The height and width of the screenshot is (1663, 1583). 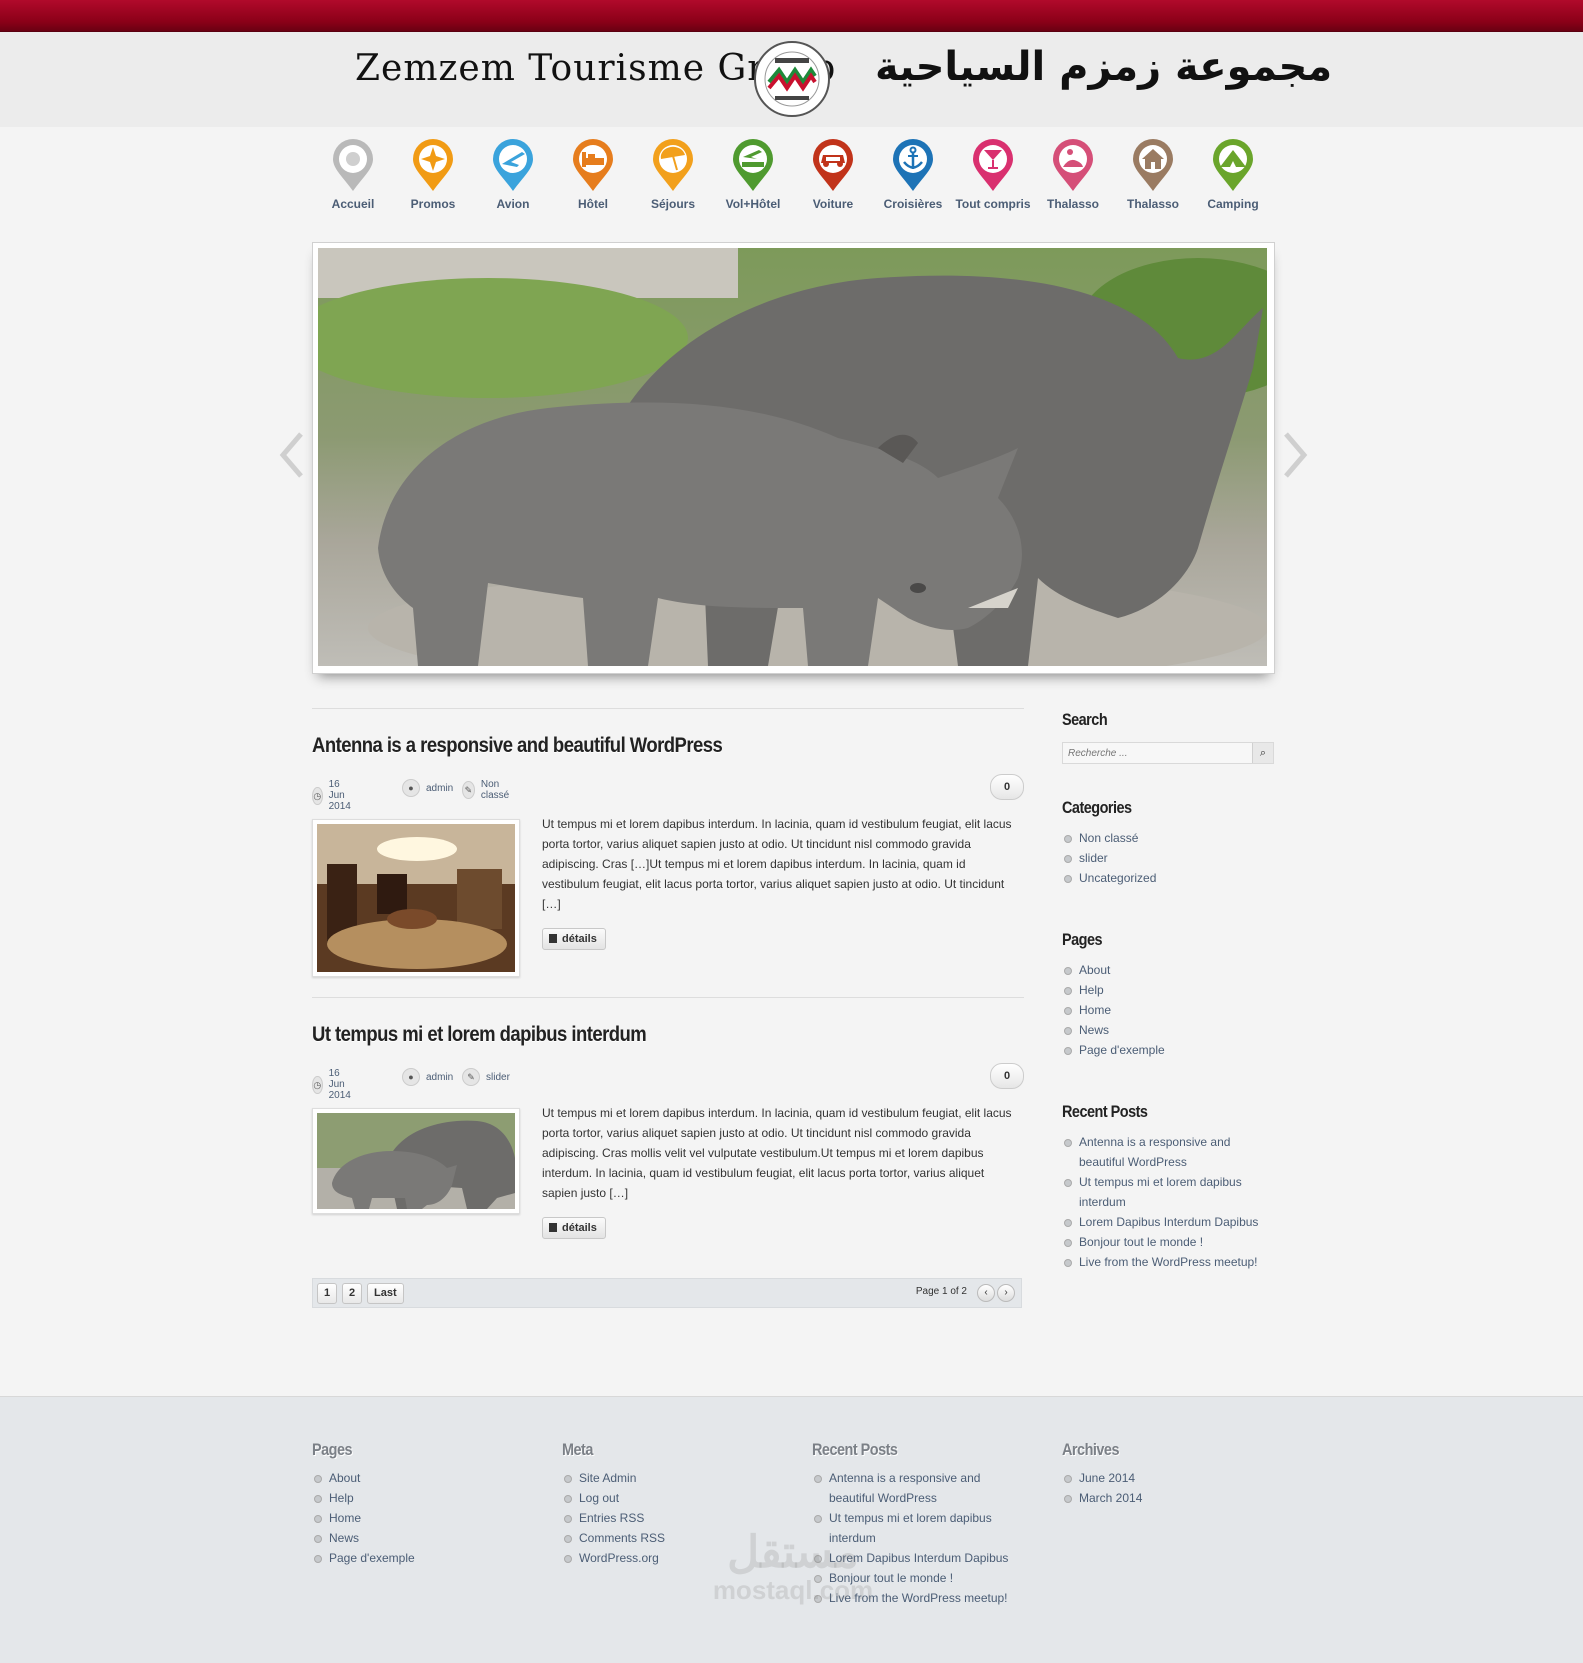 What do you see at coordinates (385, 1293) in the screenshot?
I see `last-page-button: Last` at bounding box center [385, 1293].